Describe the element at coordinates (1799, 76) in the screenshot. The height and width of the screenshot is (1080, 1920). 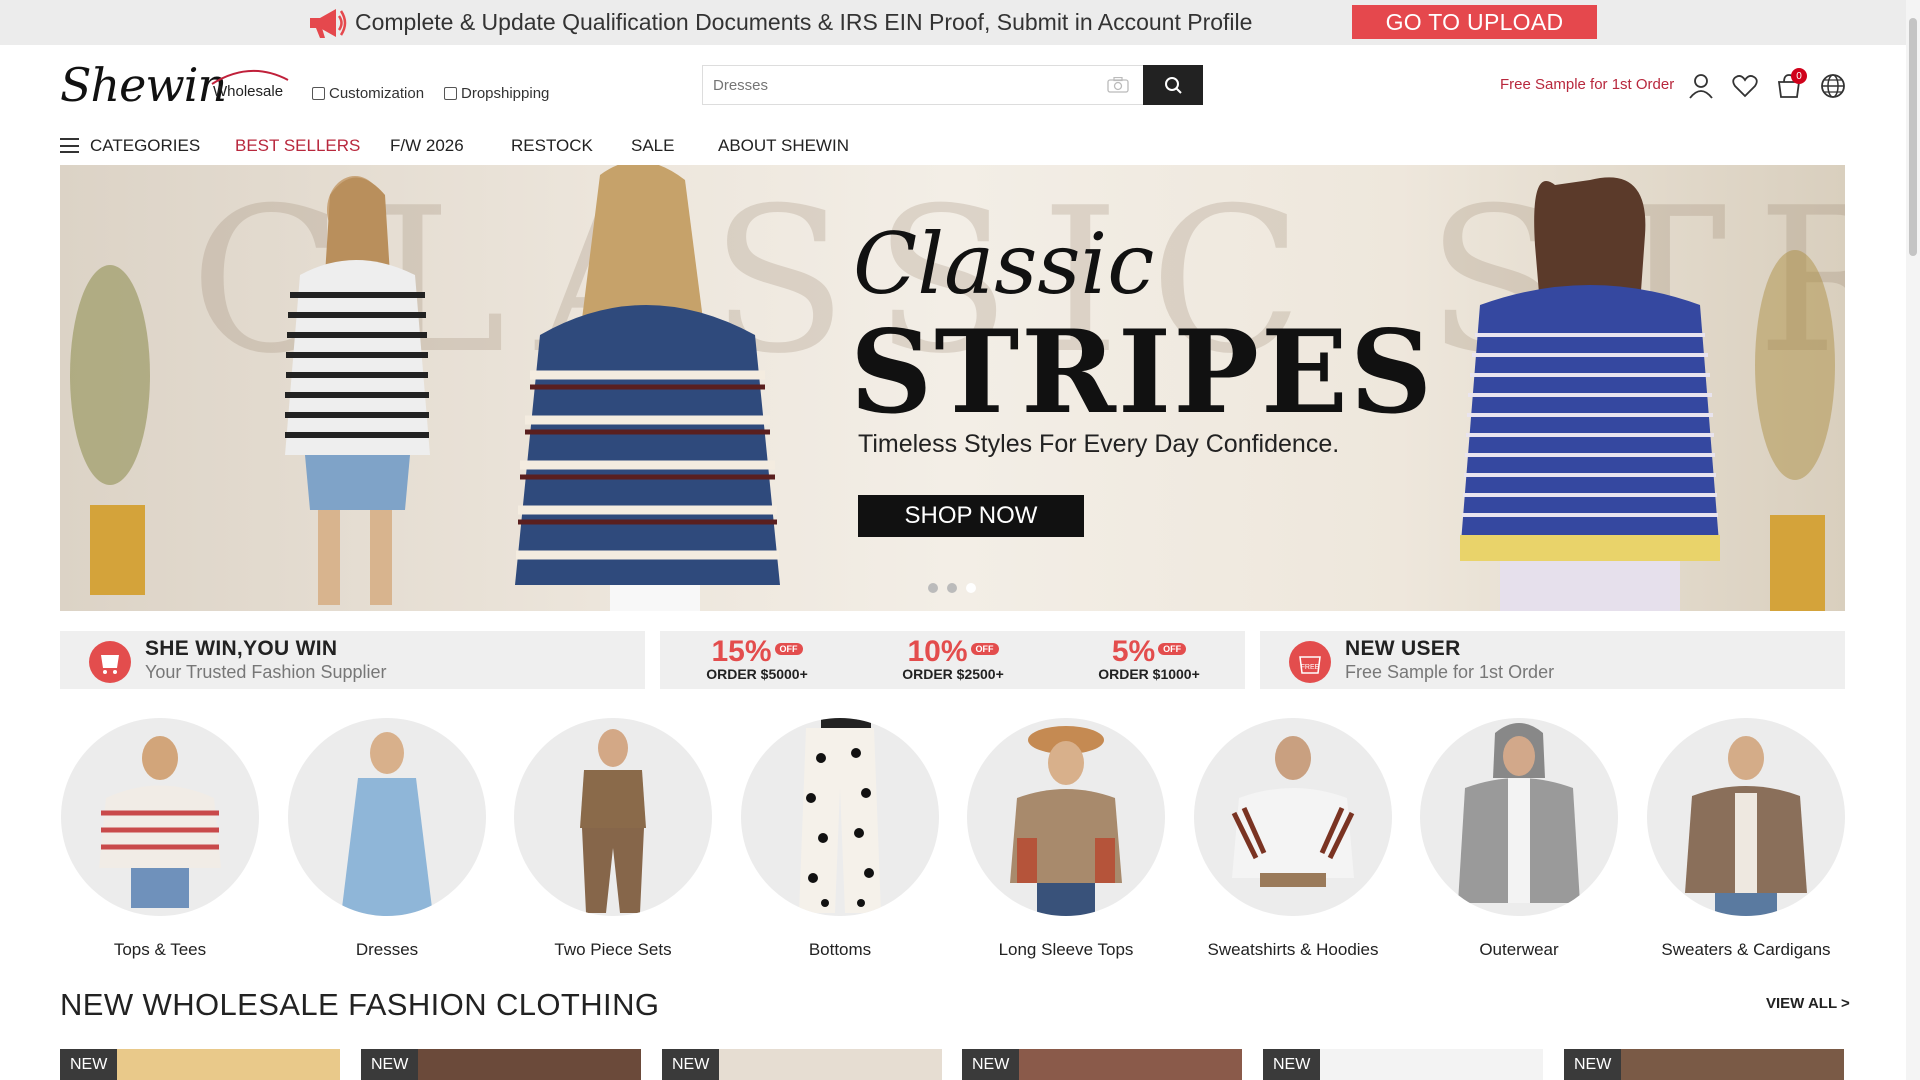
I see `cart-count-badge: 0` at that location.